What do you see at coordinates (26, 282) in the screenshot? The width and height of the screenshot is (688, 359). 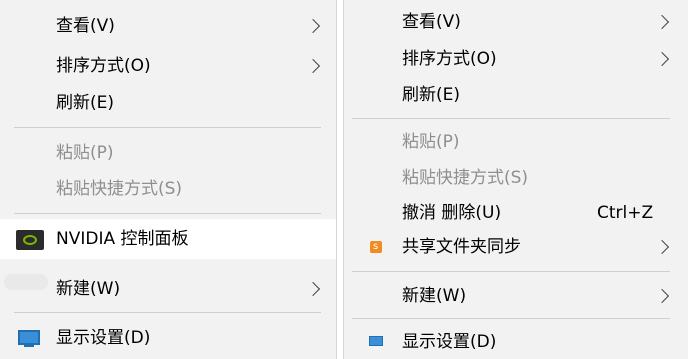 I see `blurred-icon-placeholder` at bounding box center [26, 282].